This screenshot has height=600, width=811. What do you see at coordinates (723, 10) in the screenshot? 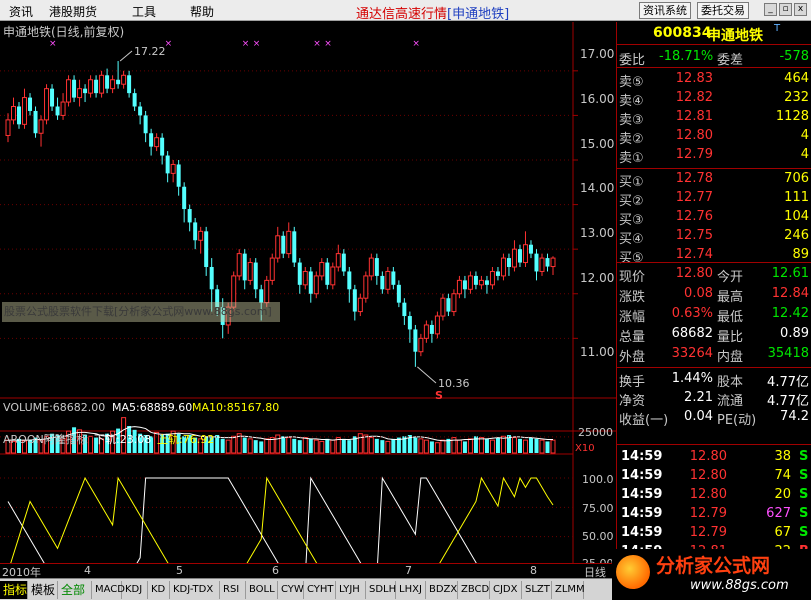
I see `trade-button: 委托交易` at bounding box center [723, 10].